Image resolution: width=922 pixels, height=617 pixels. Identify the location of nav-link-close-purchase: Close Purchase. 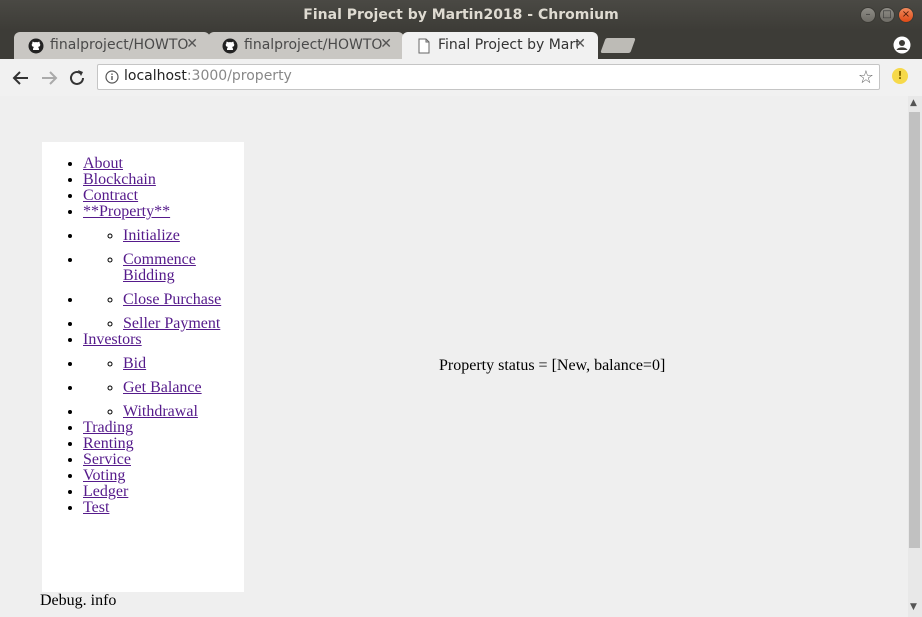
(172, 299).